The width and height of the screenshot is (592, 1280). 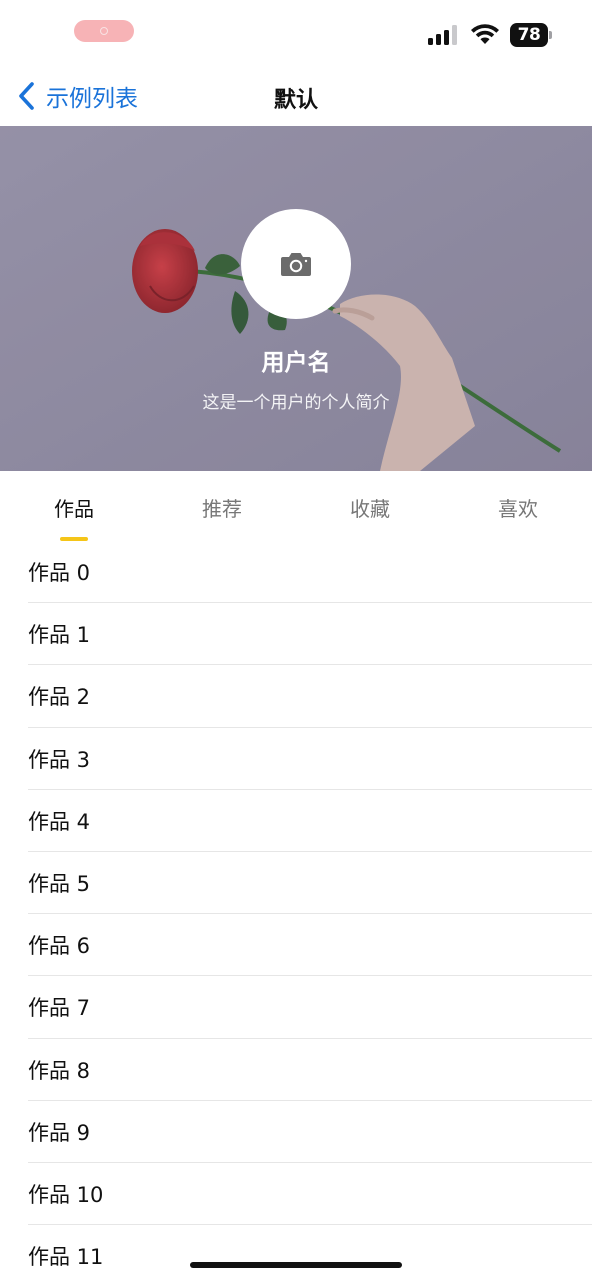 I want to click on list-item: 作品 7, so click(x=296, y=1007).